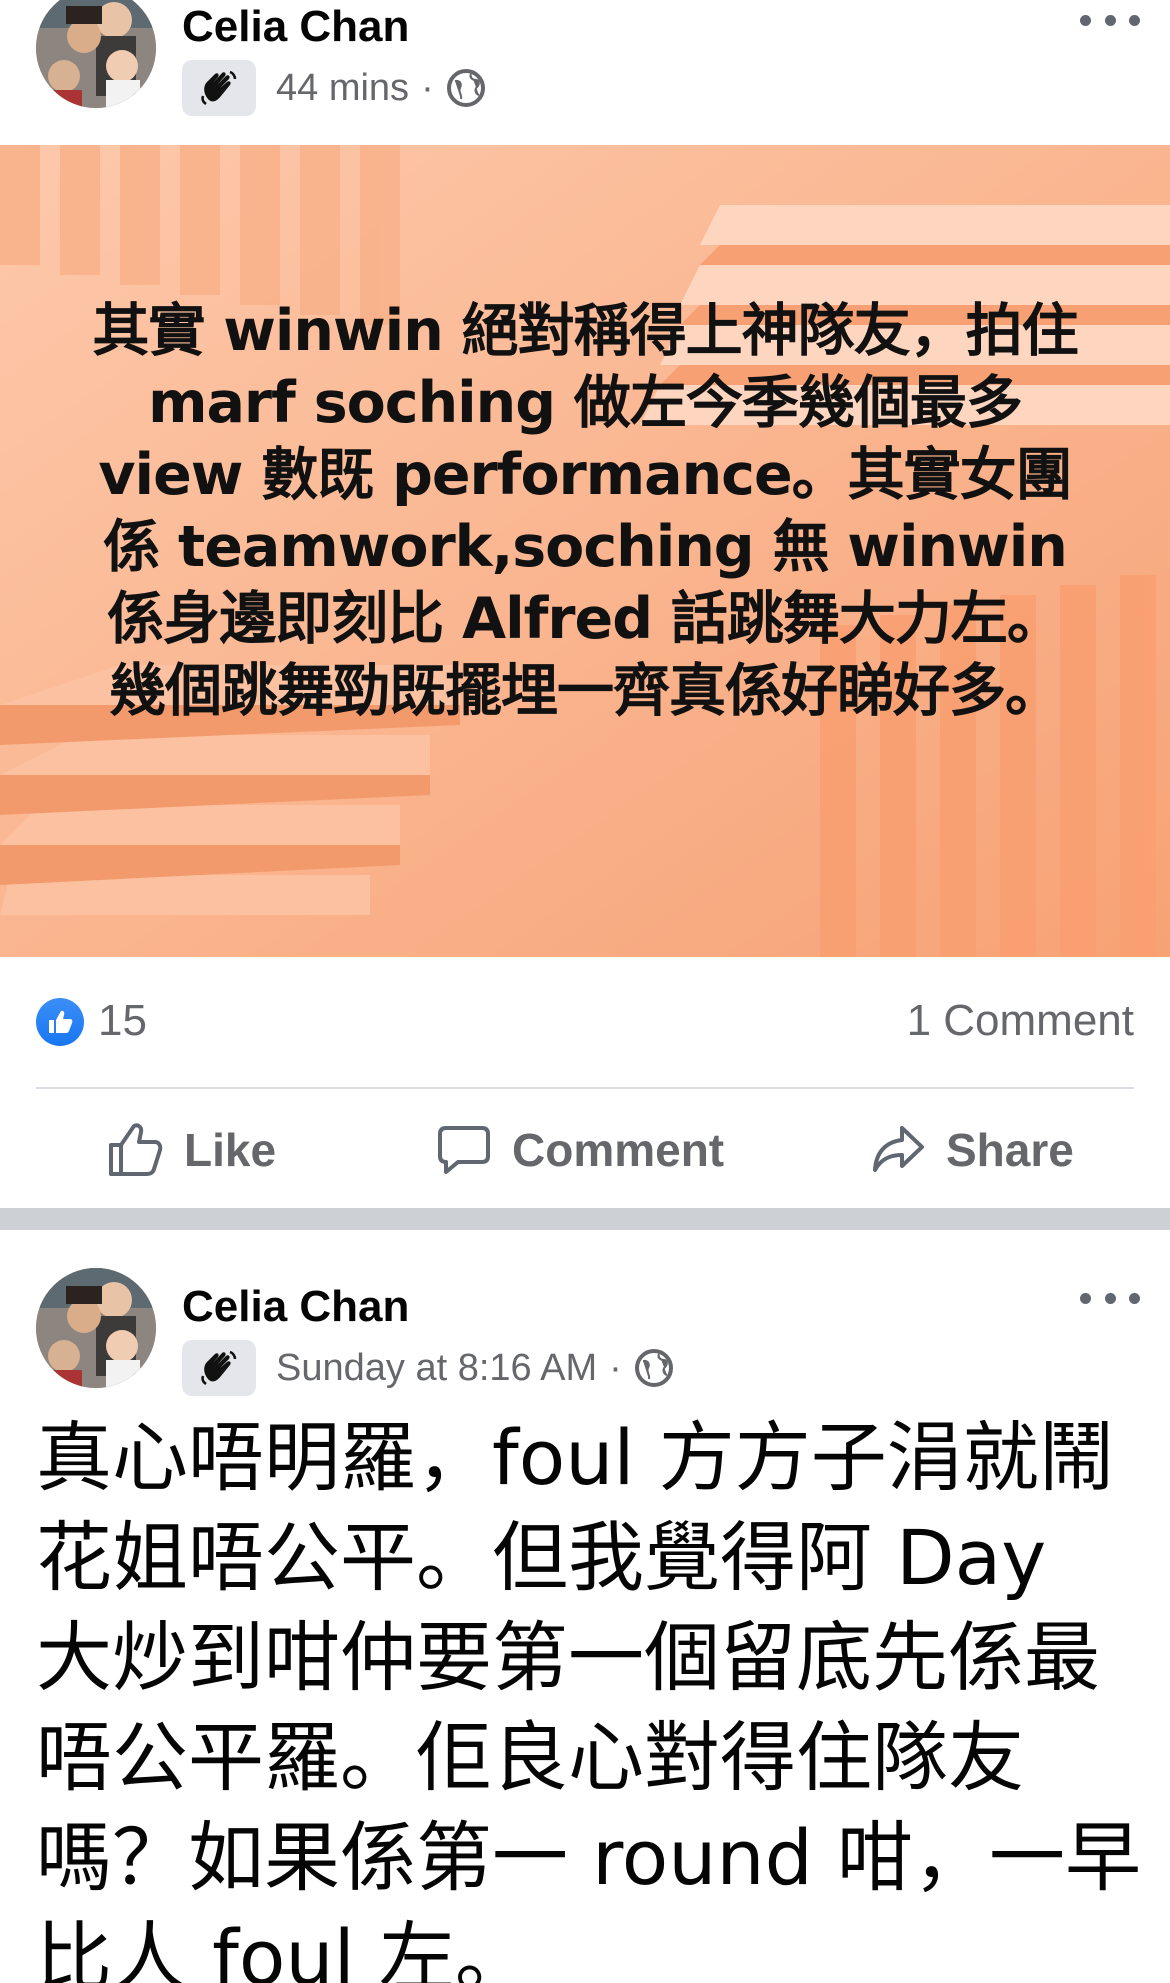 The image size is (1170, 1983). Describe the element at coordinates (60, 1022) in the screenshot. I see `like-reaction-icon` at that location.